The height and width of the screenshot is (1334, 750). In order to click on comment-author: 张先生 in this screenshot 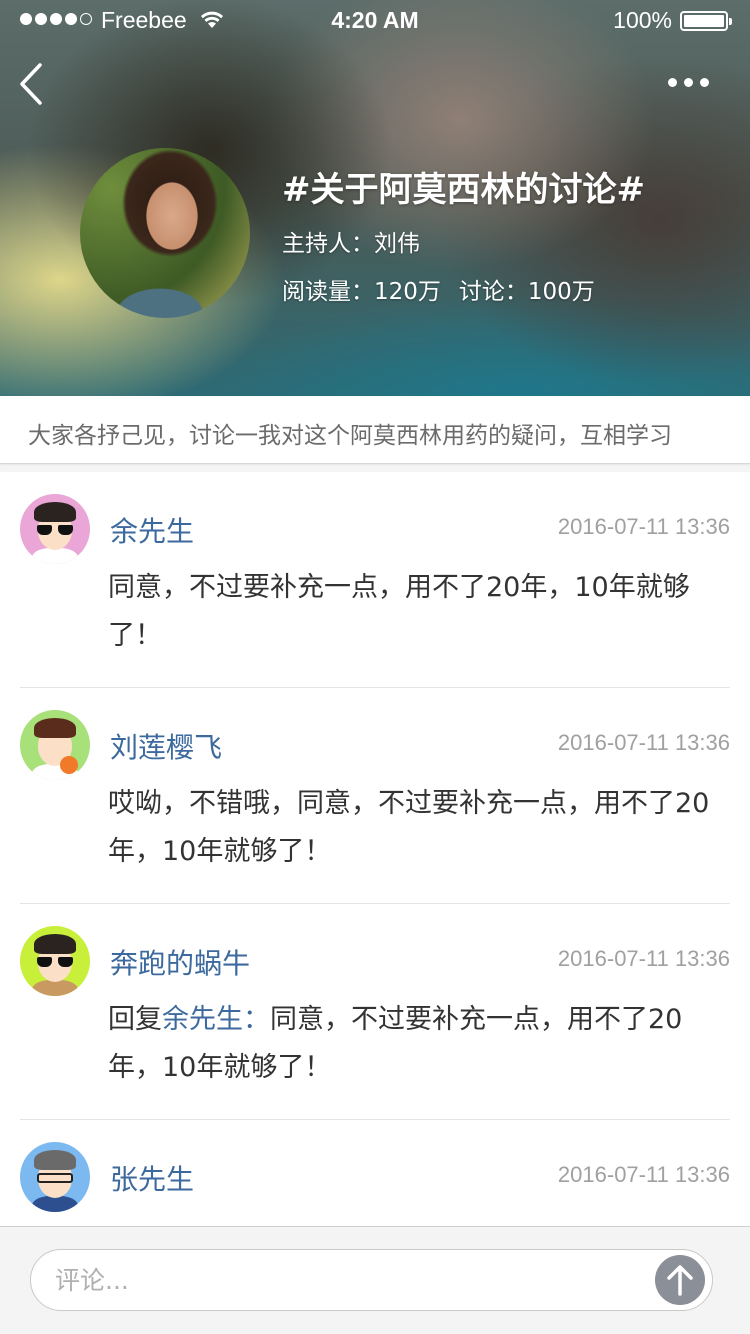, I will do `click(152, 1178)`.